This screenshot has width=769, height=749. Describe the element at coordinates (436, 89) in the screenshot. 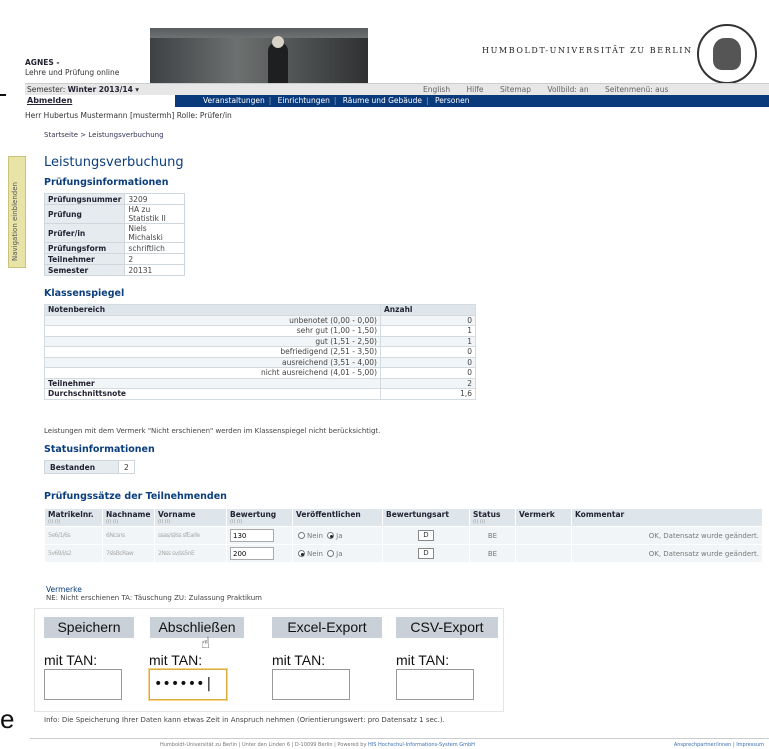

I see `link-english: English` at that location.